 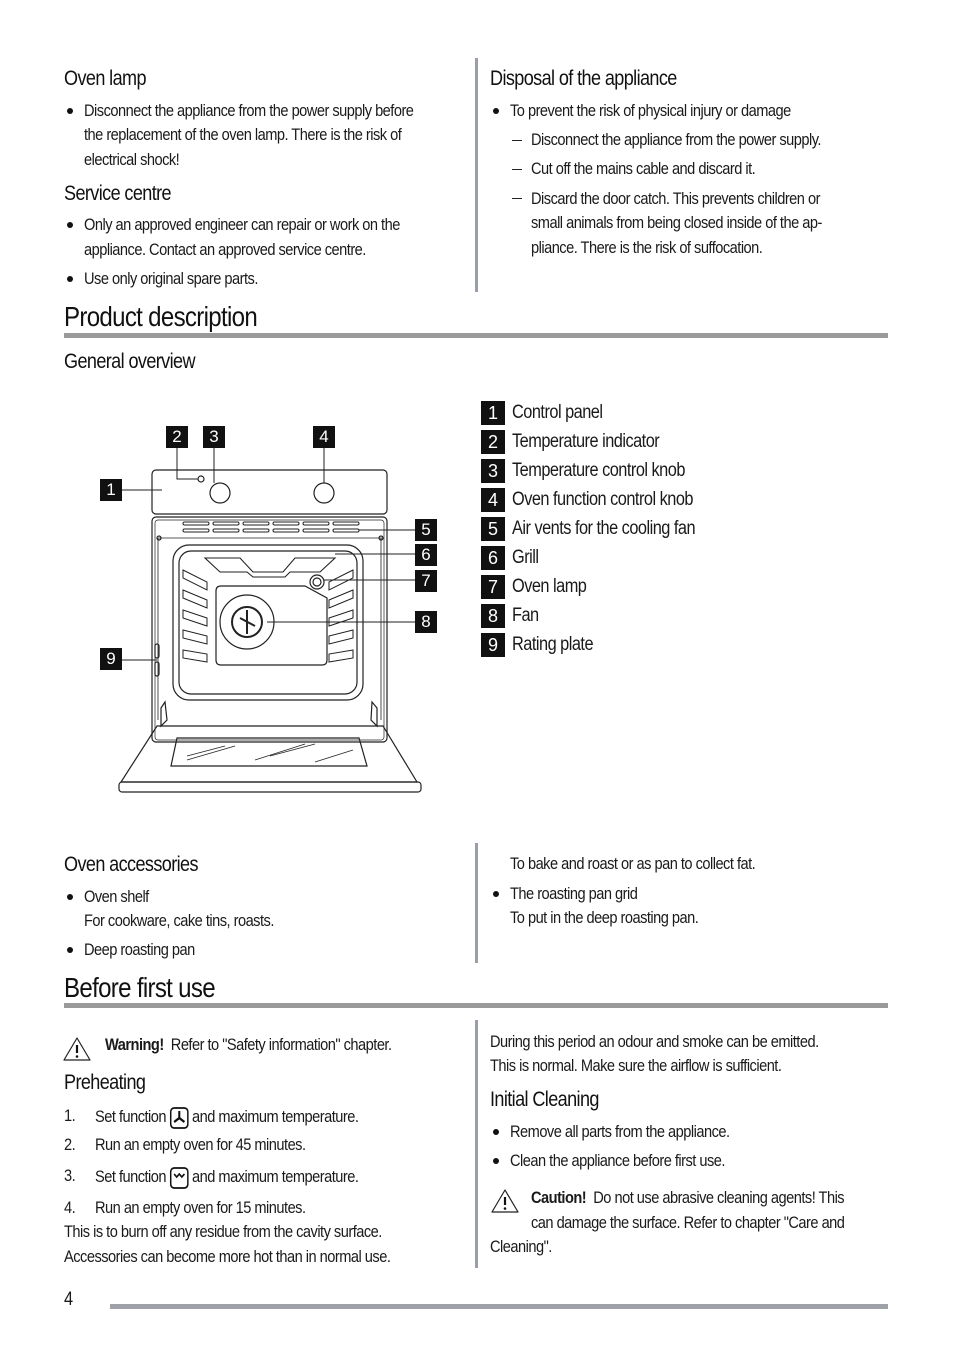 I want to click on legend-label: Oven lamp, so click(x=549, y=586).